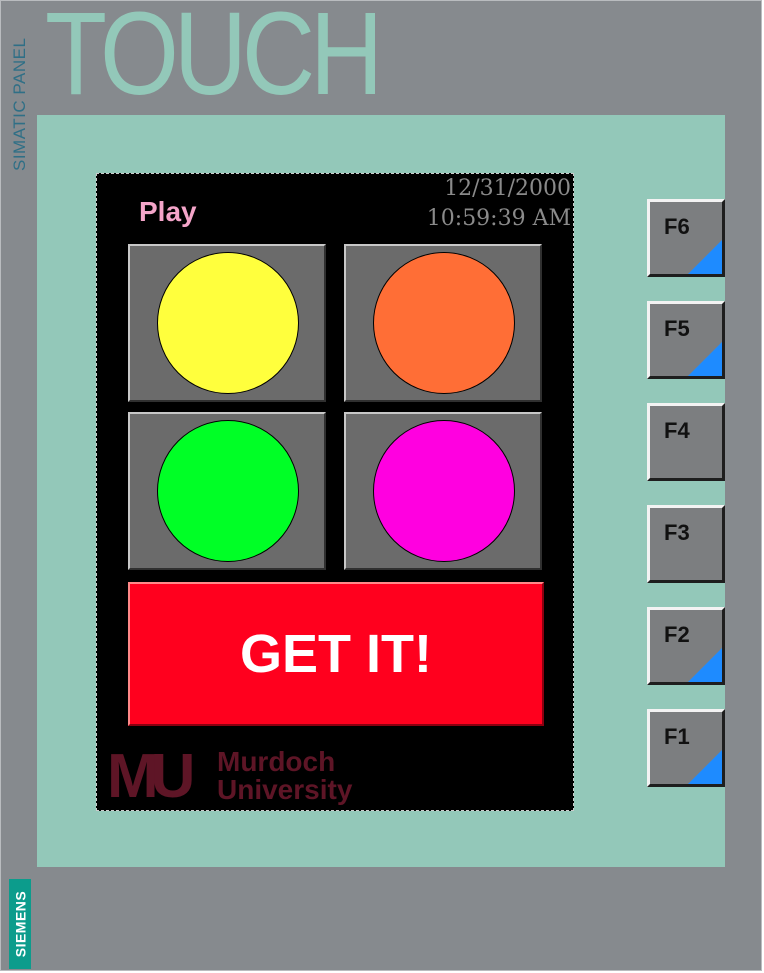  I want to click on function-key-label: F5, so click(677, 328).